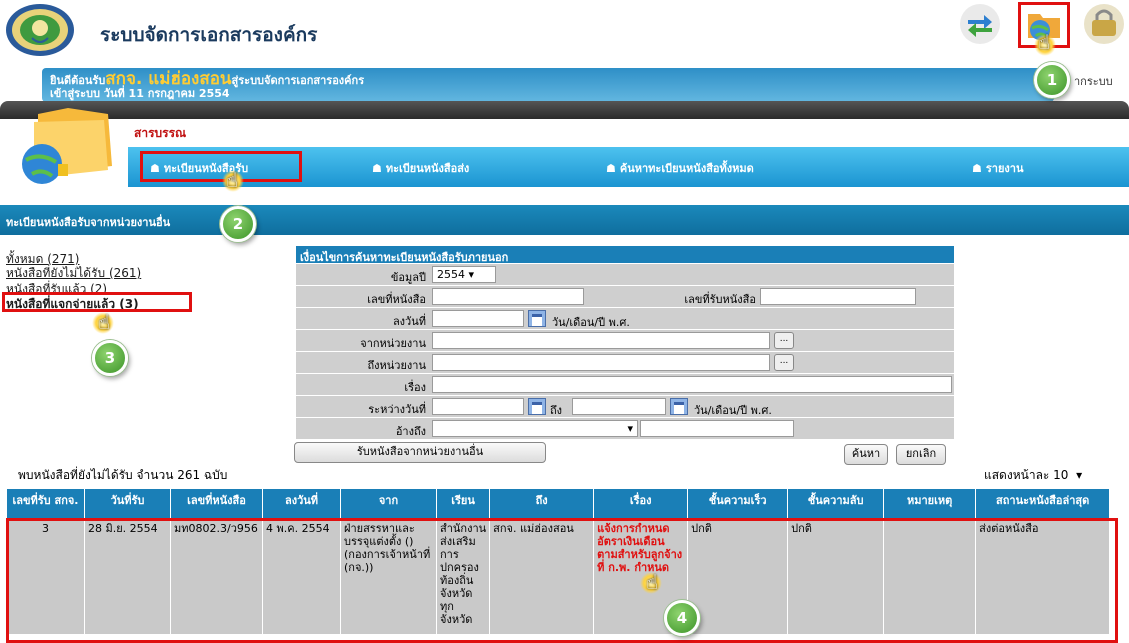 The height and width of the screenshot is (643, 1129). Describe the element at coordinates (40, 30) in the screenshot. I see `organization-seal-logo` at that location.